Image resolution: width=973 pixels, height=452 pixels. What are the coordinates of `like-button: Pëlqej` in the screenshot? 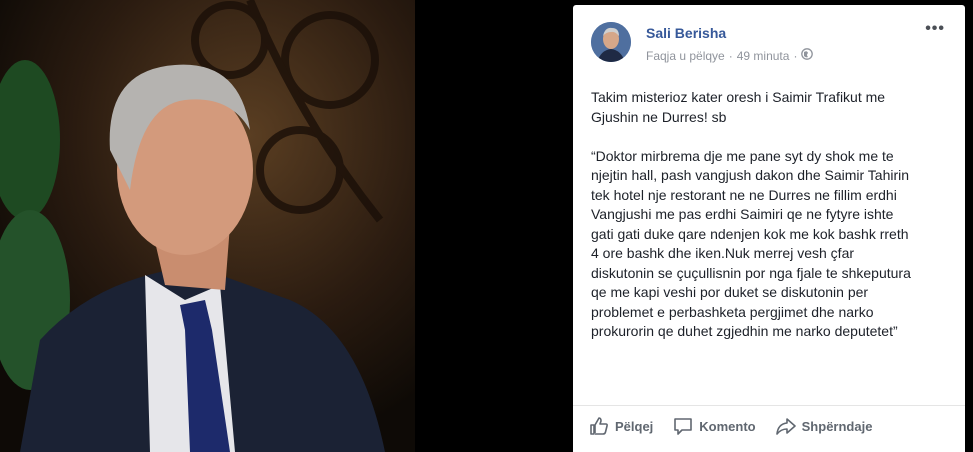 It's located at (621, 426).